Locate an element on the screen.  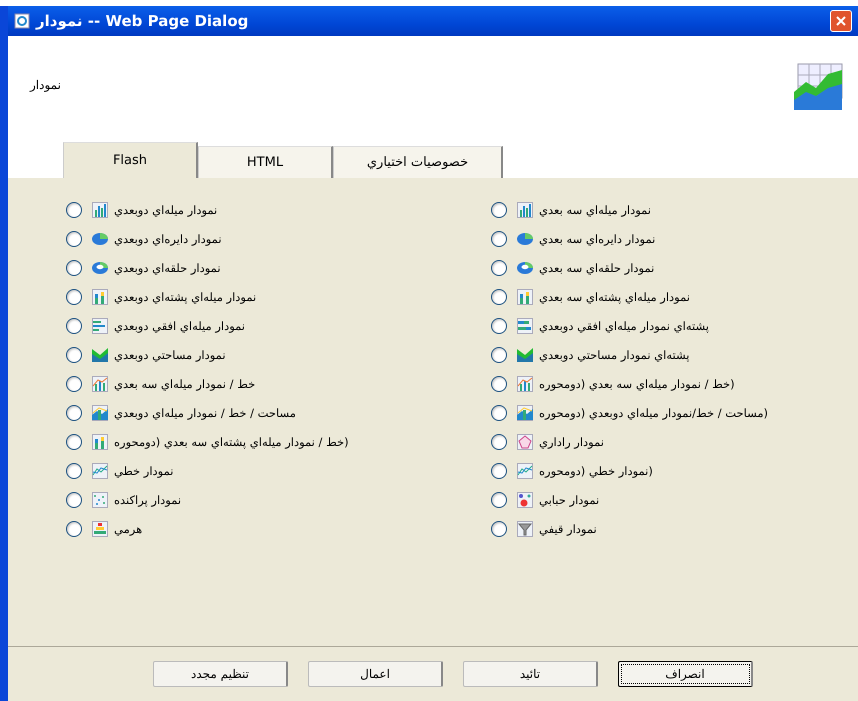
dialog-button: اعمال is located at coordinates (375, 674).